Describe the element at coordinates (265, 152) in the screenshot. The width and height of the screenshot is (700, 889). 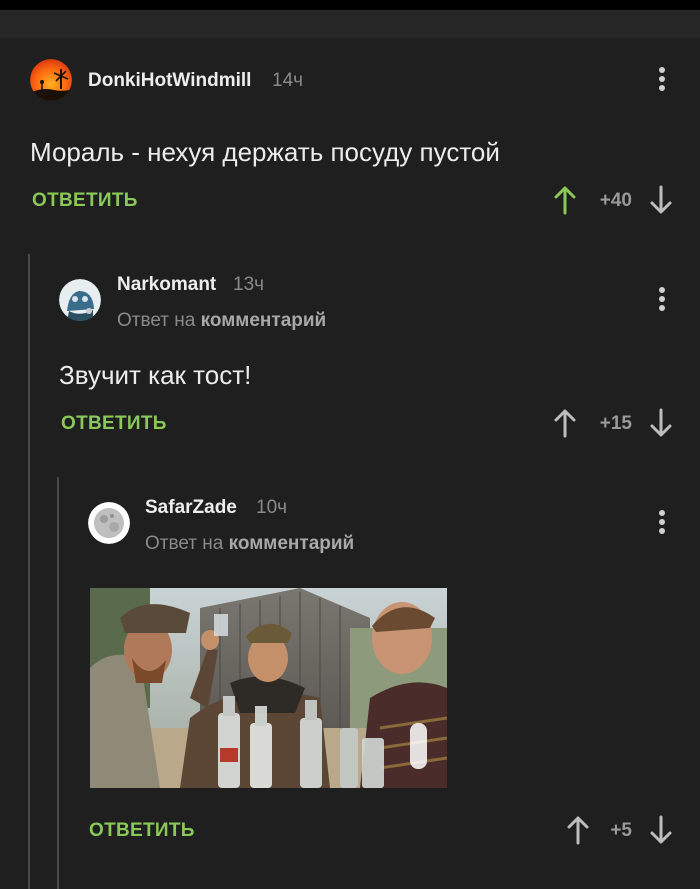
I see `comment-text: Мораль - нехуя держать посуду пустой` at that location.